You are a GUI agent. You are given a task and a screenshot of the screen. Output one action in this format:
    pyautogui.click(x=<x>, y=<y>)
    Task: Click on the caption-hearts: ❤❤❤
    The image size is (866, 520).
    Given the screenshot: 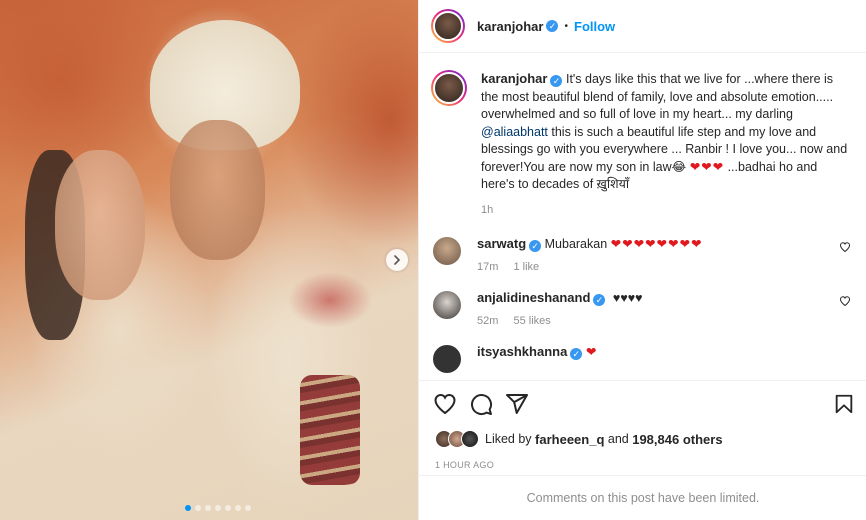 What is the action you would take?
    pyautogui.click(x=707, y=166)
    